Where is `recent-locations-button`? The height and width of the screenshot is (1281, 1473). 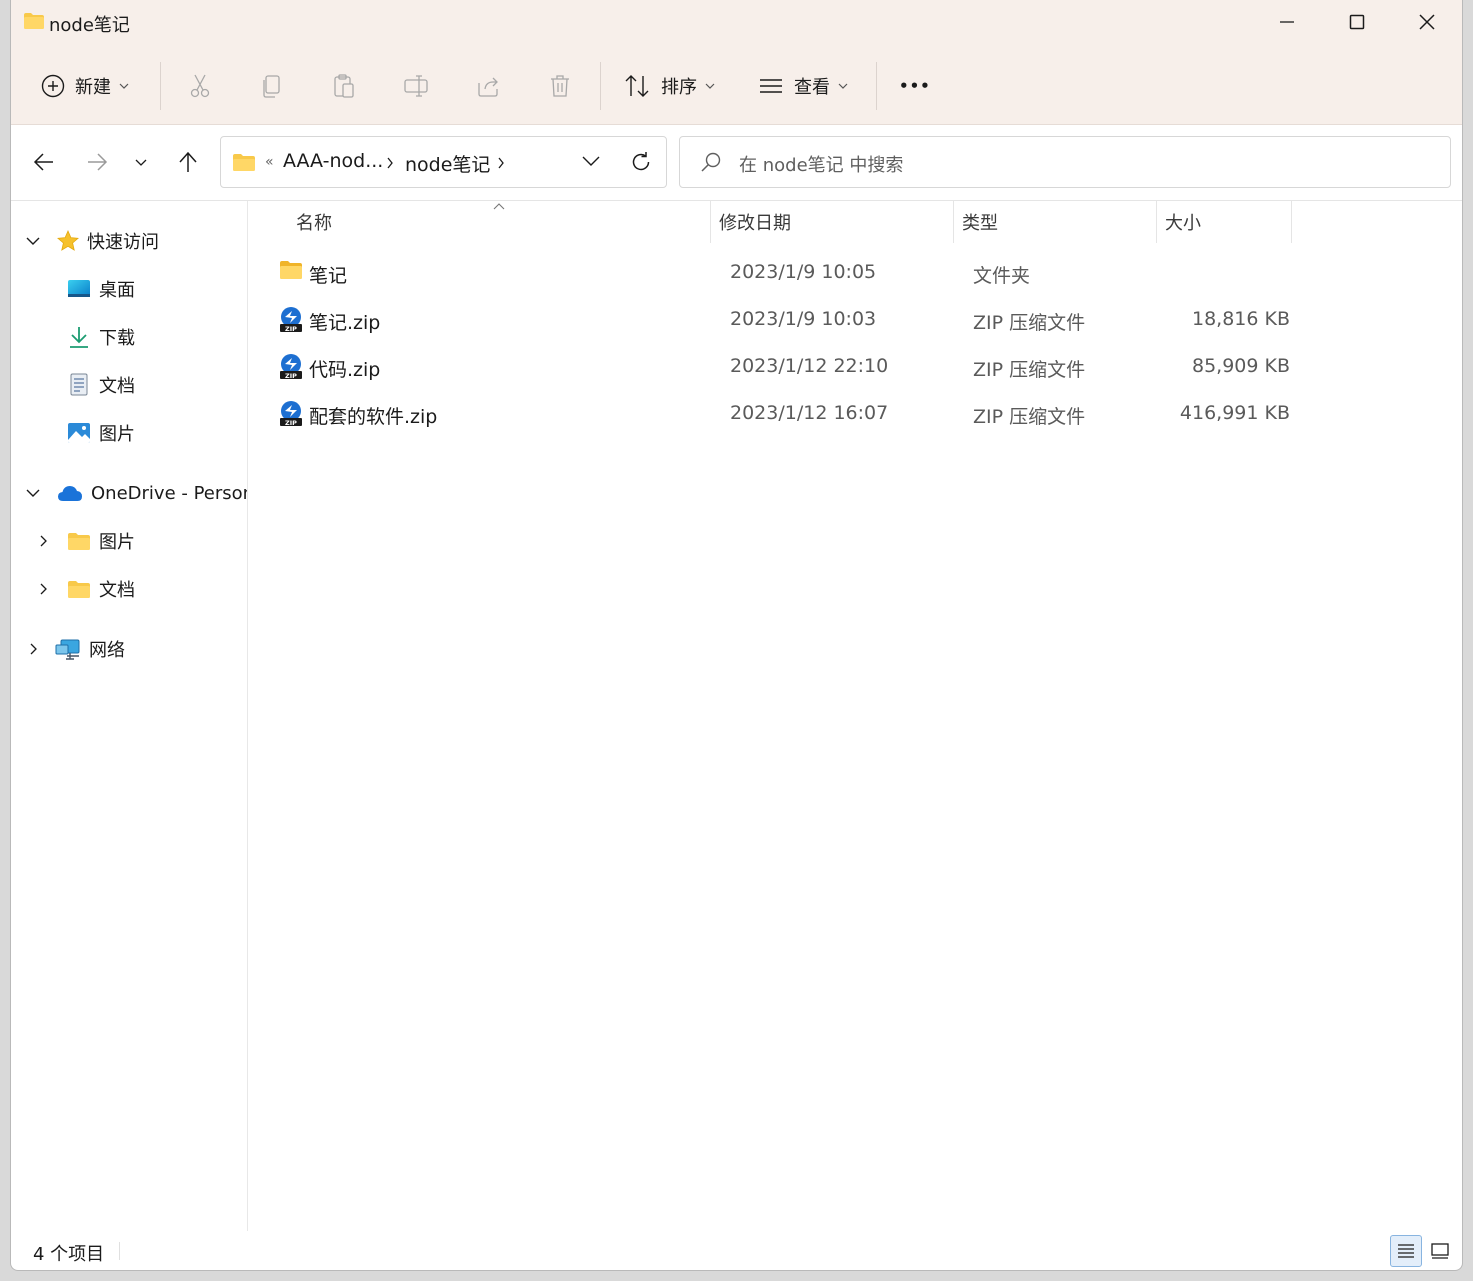 recent-locations-button is located at coordinates (141, 162).